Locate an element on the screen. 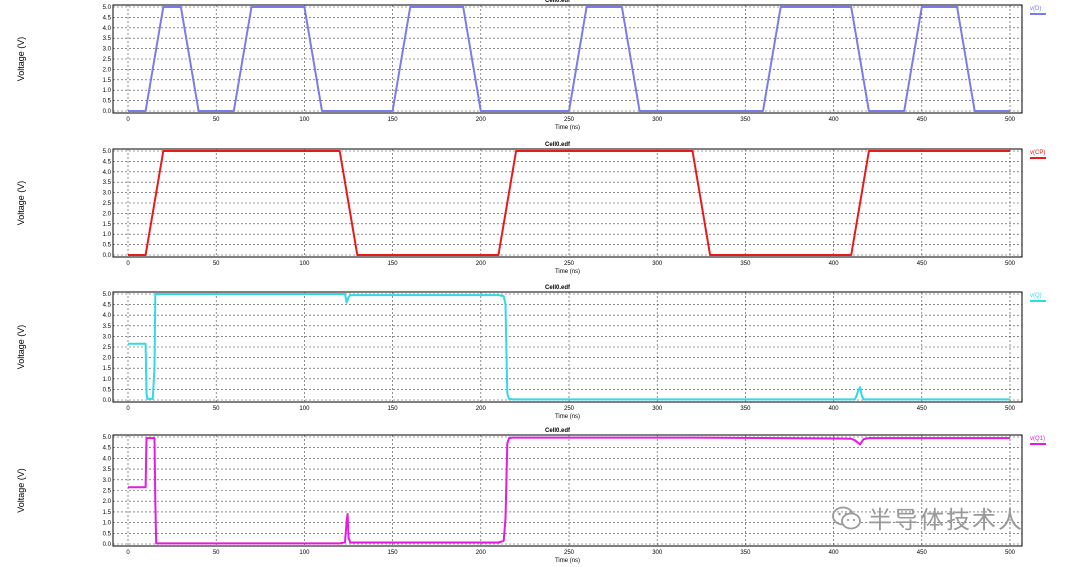 The height and width of the screenshot is (567, 1080). watermark-text: 半导体技术人 is located at coordinates (946, 520).